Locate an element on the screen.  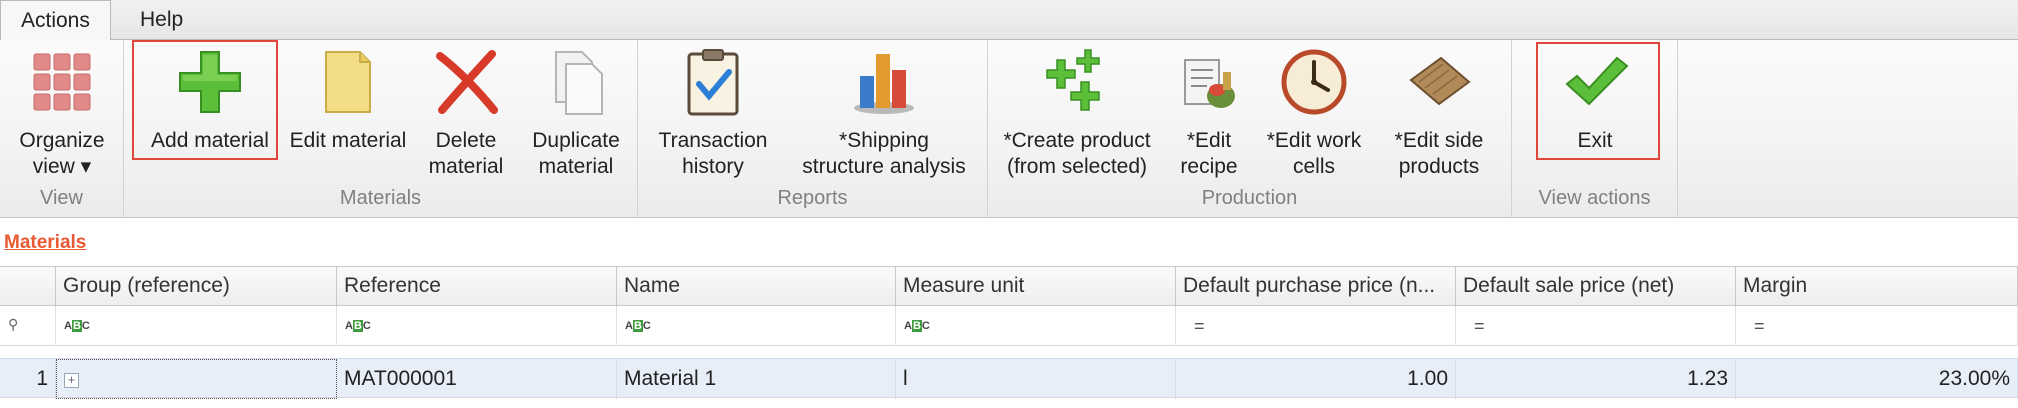
group-label-view-actions: View actions is located at coordinates (1594, 198).